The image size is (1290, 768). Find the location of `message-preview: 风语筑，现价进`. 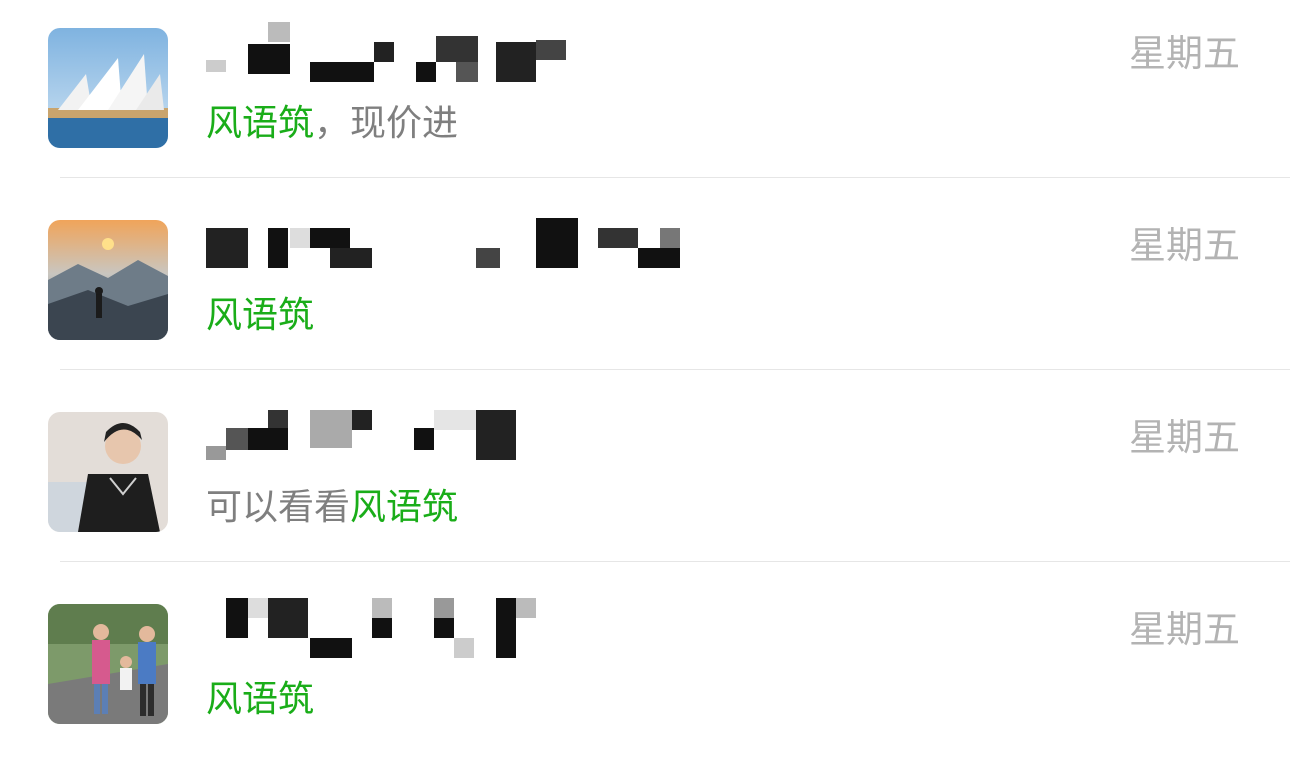

message-preview: 风语筑，现价进 is located at coordinates (332, 123).